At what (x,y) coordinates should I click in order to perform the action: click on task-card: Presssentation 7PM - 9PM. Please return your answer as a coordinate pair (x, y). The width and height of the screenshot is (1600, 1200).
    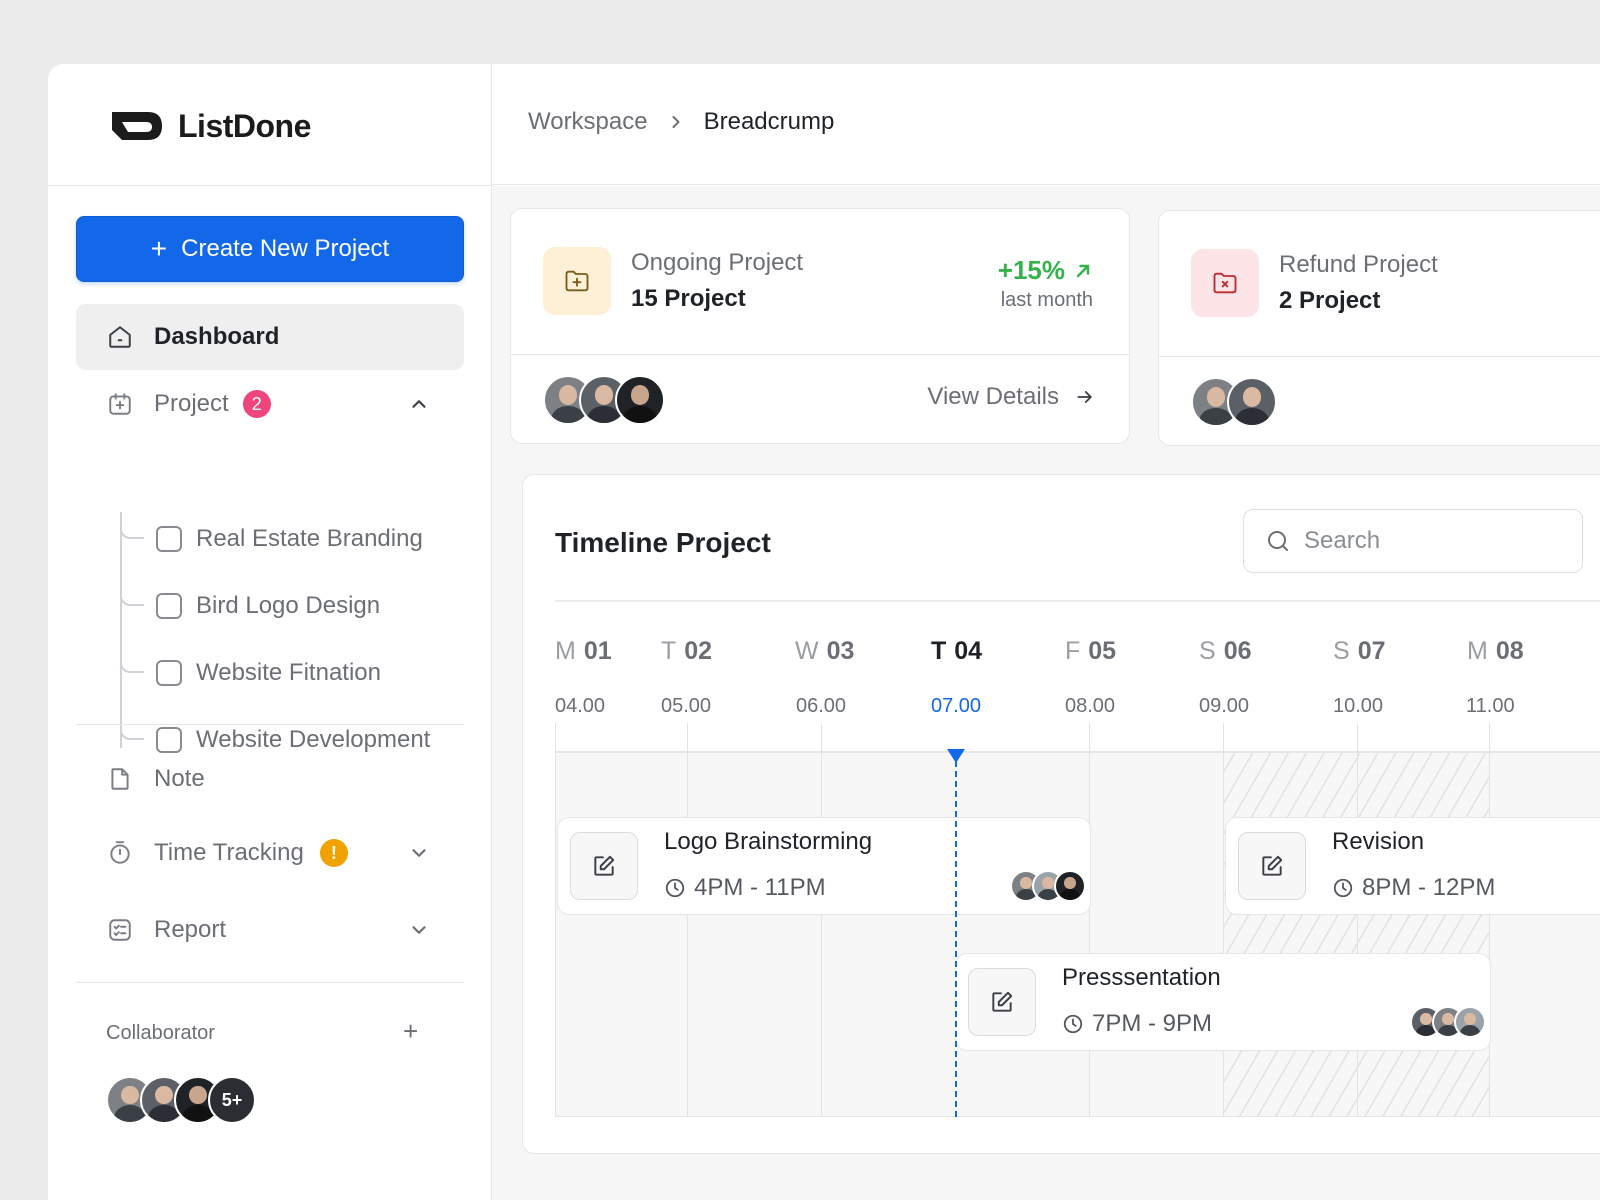
    Looking at the image, I should click on (1223, 1002).